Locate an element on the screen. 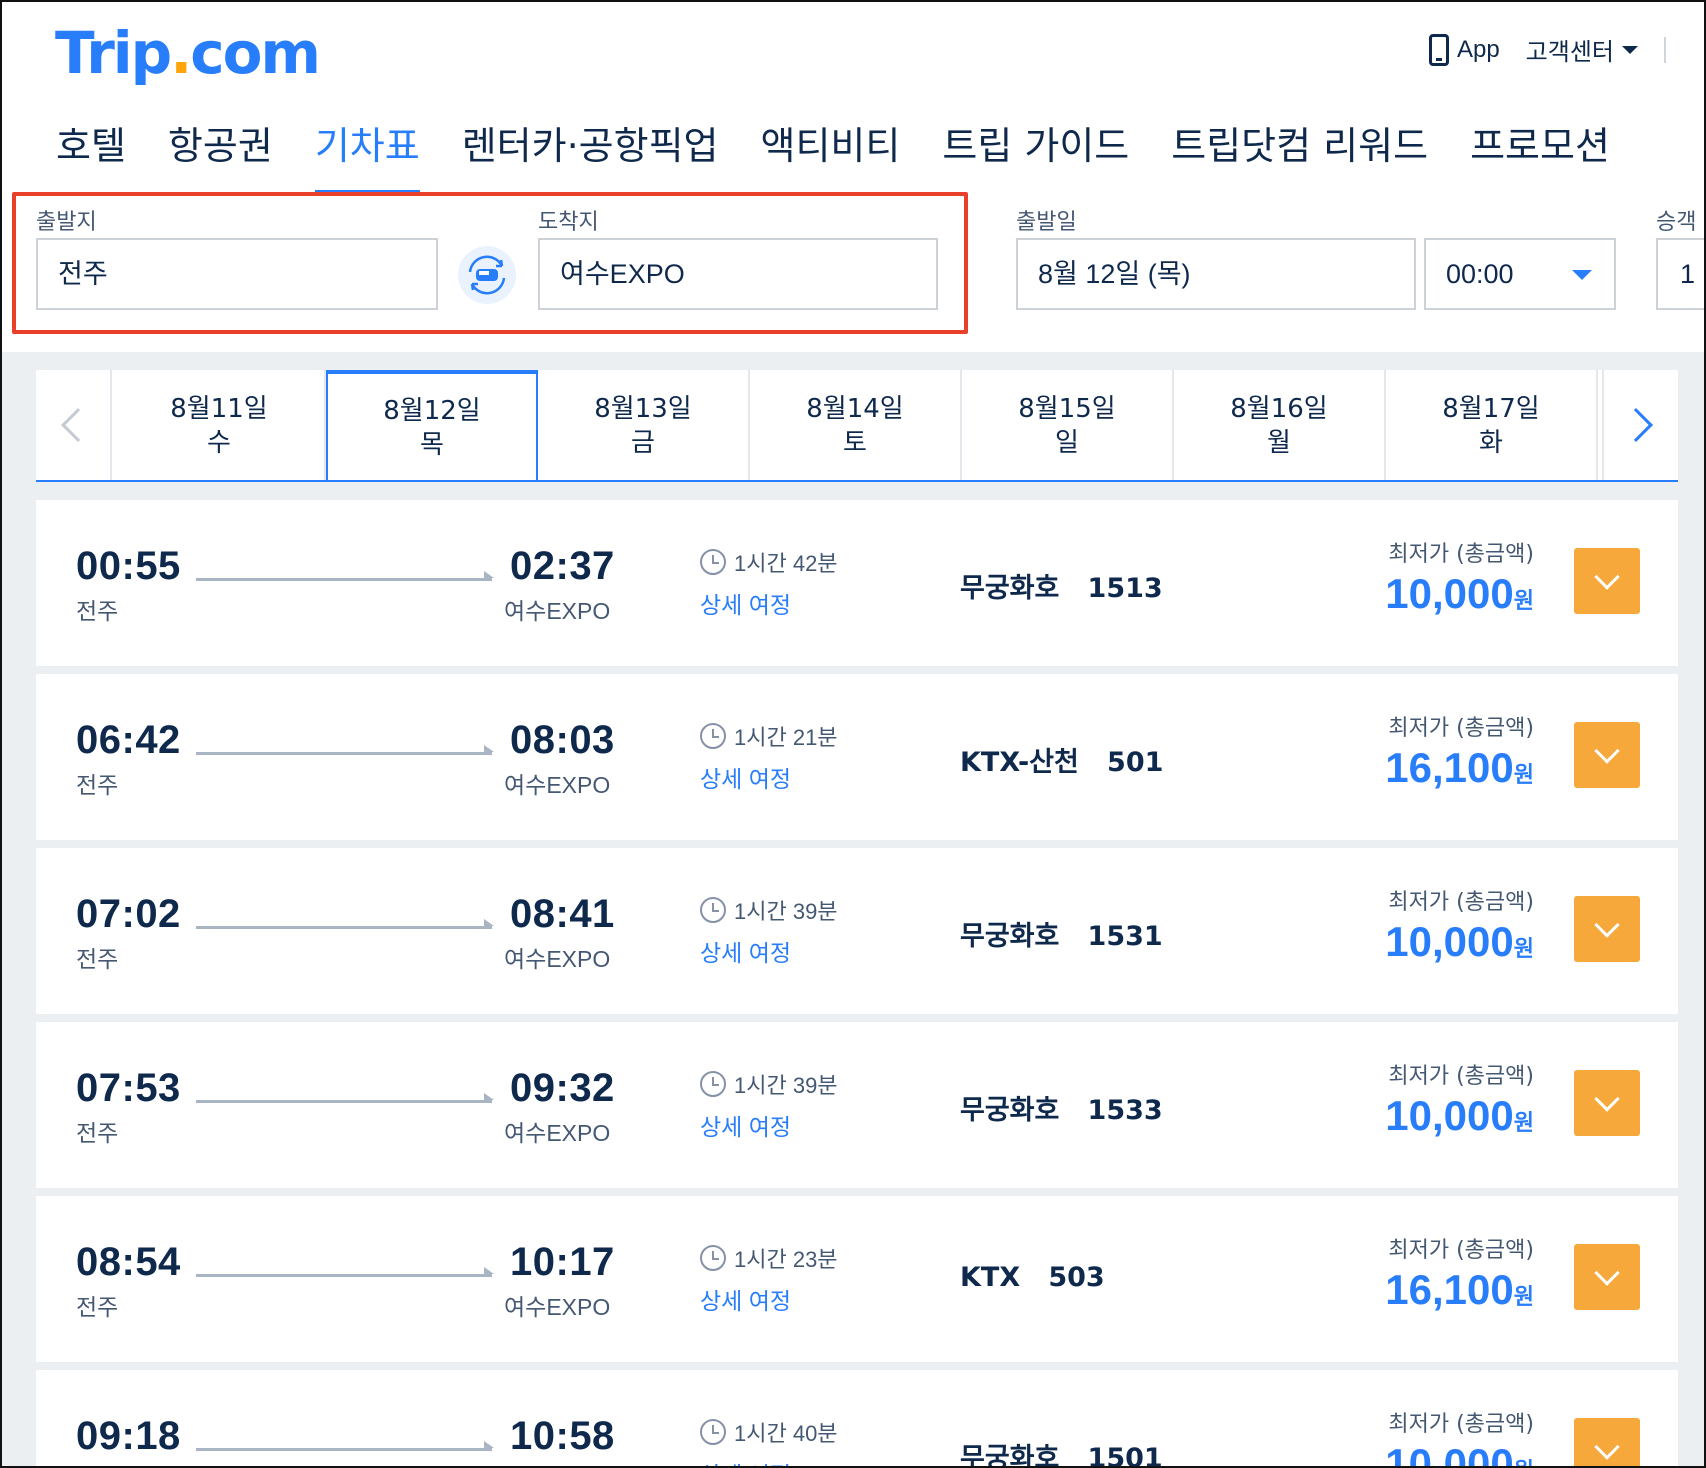 This screenshot has width=1706, height=1468. date-tab-selected: 8월12일 목 is located at coordinates (432, 425).